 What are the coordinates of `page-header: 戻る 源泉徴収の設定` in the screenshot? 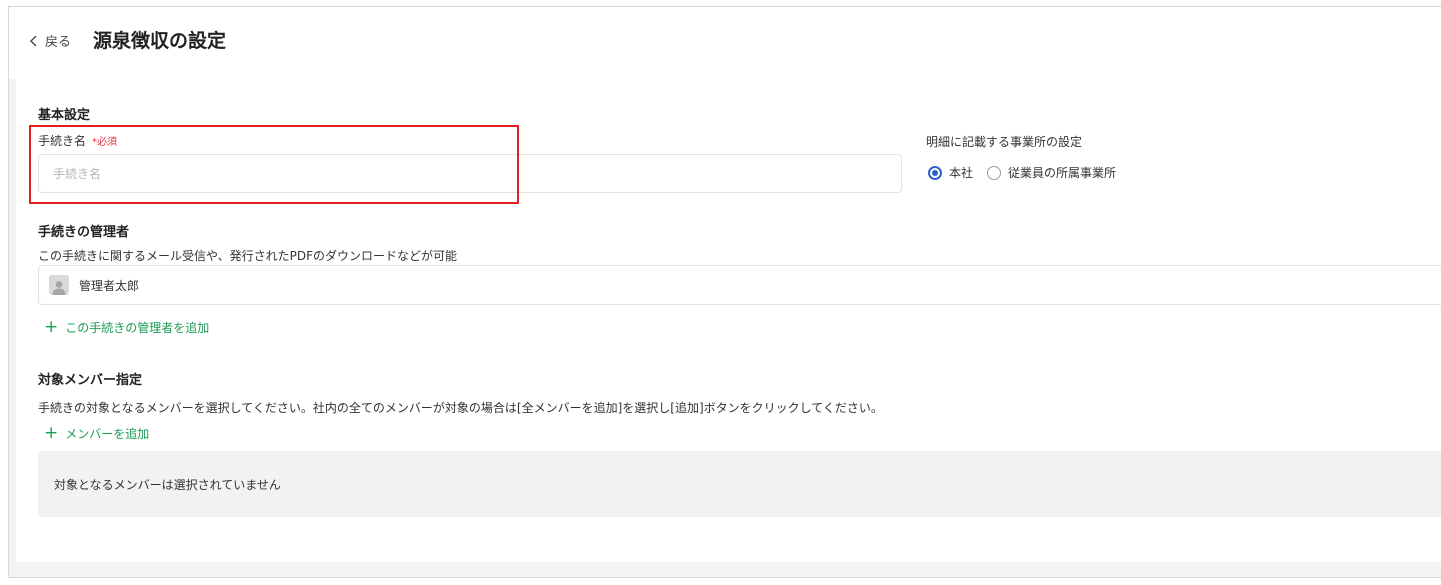 It's located at (725, 43).